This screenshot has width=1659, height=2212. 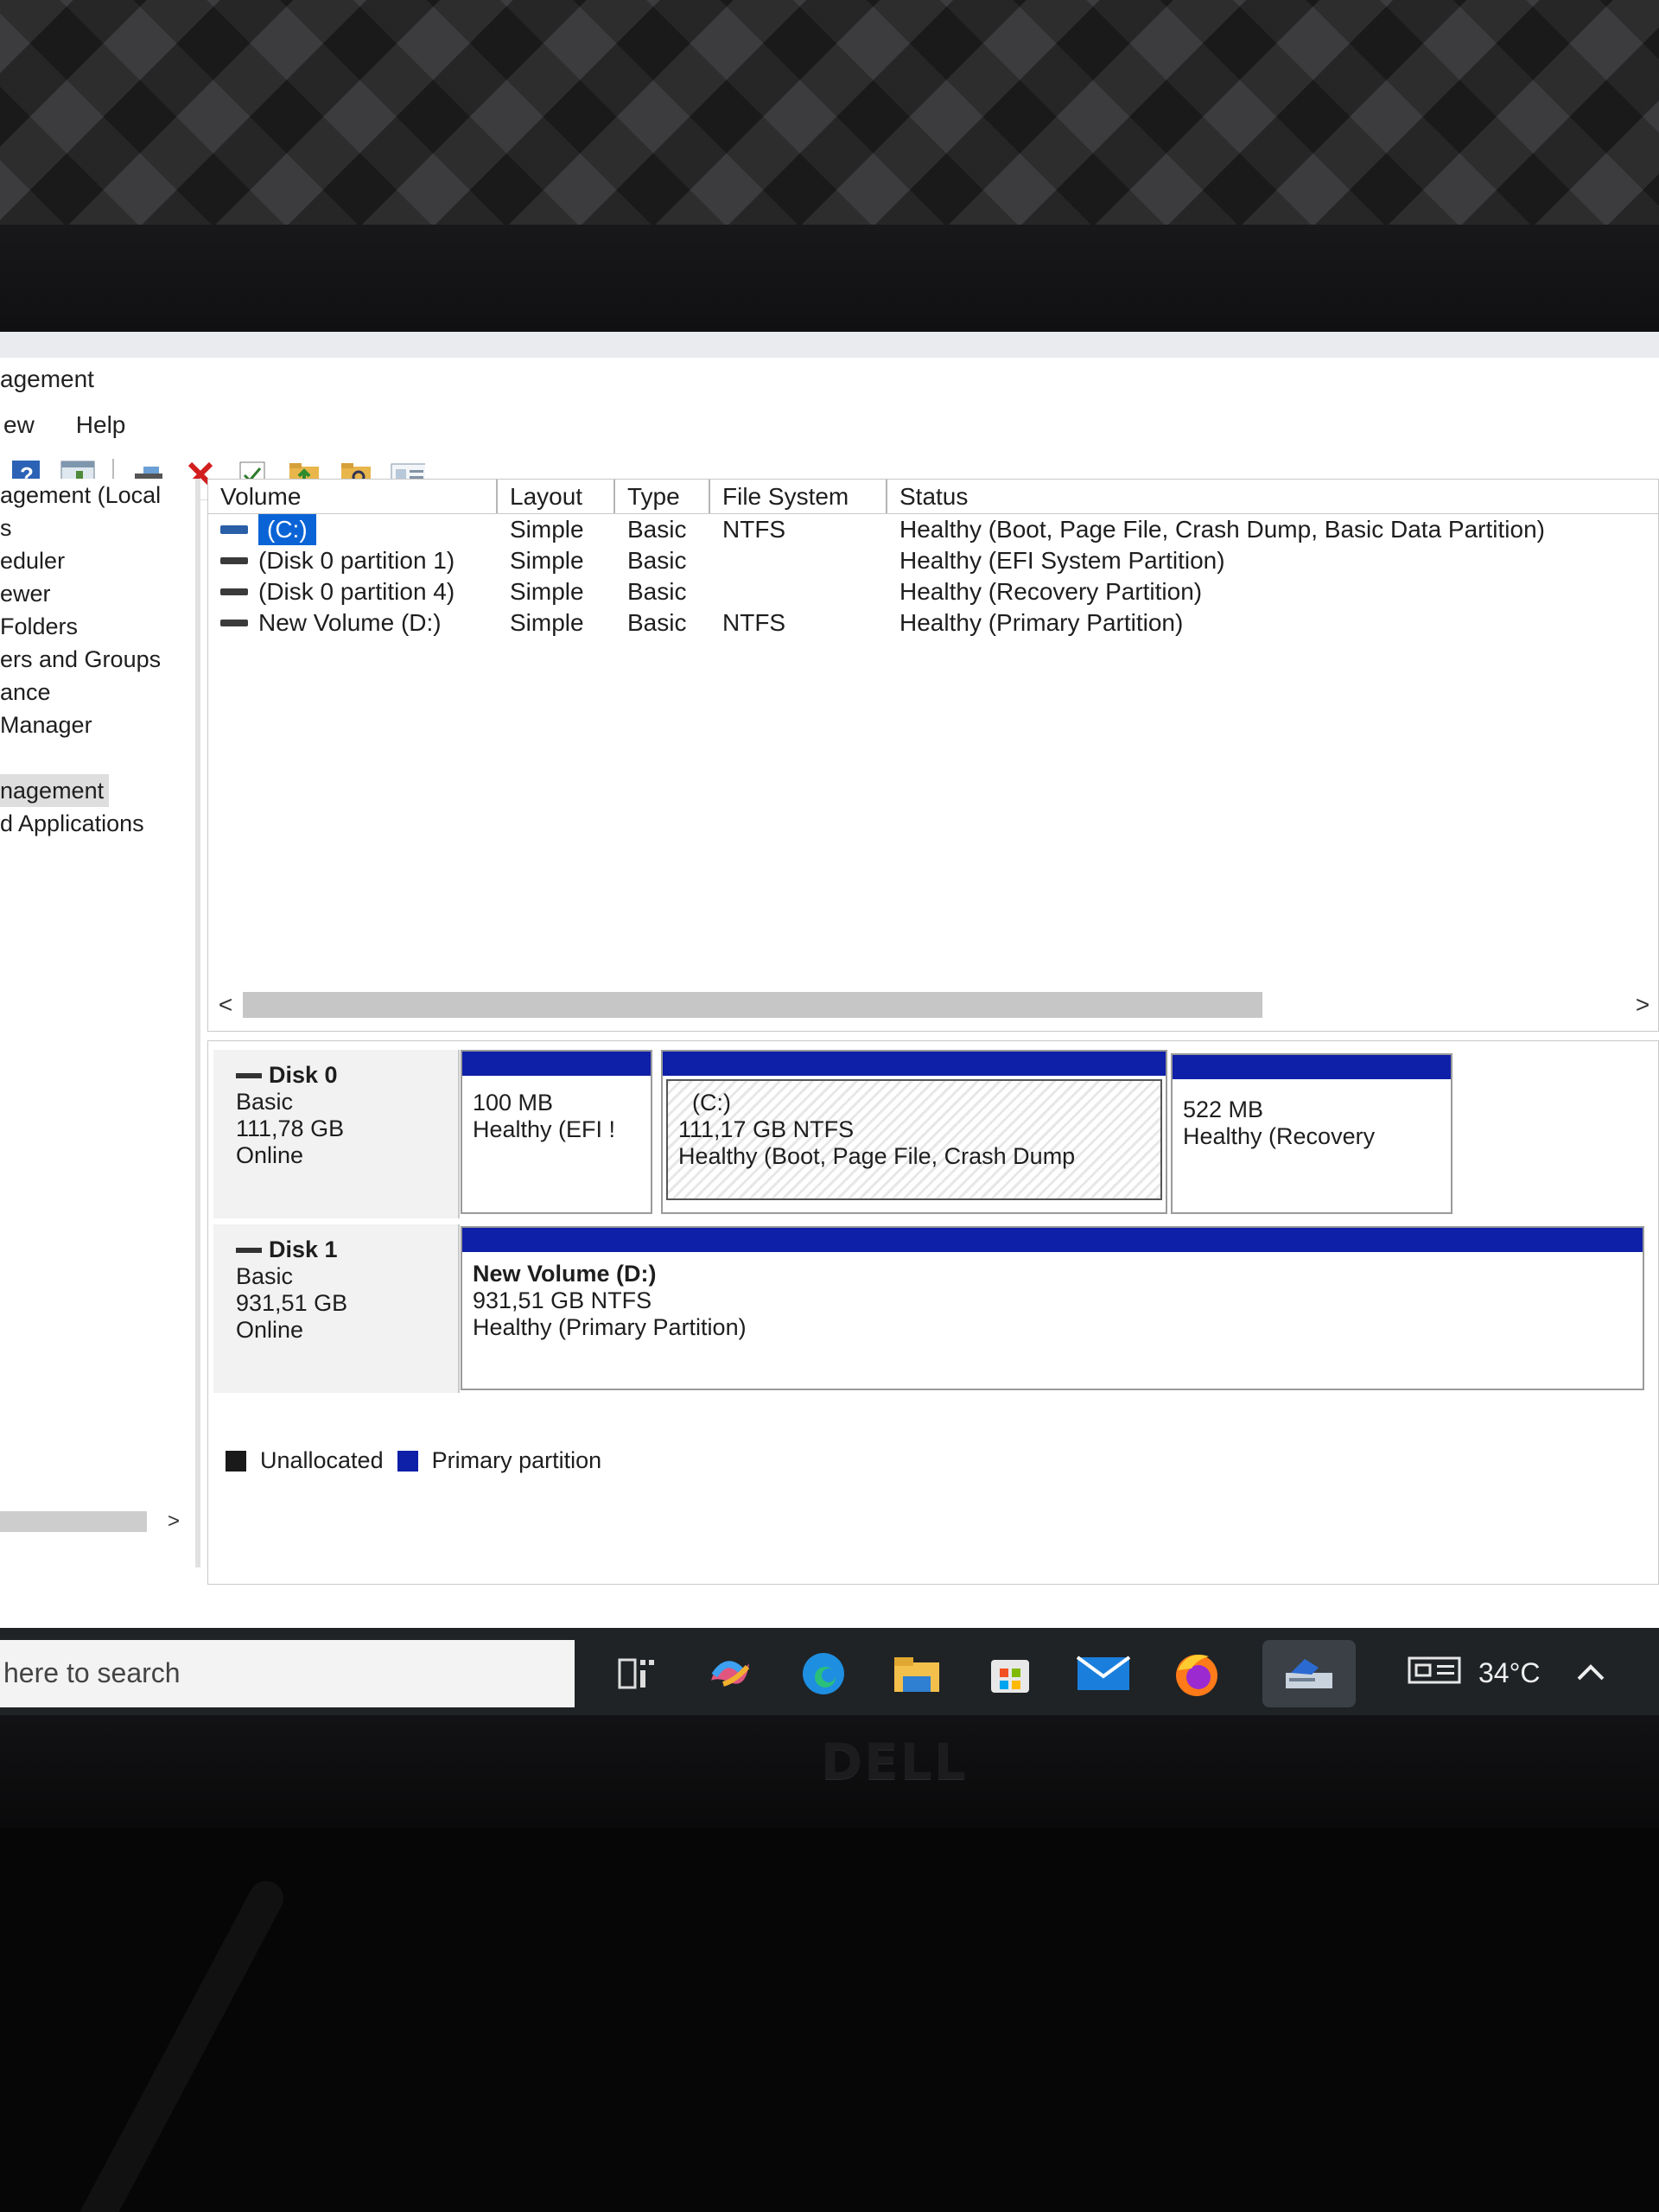 What do you see at coordinates (798, 496) in the screenshot?
I see `column-header-file-system: File System` at bounding box center [798, 496].